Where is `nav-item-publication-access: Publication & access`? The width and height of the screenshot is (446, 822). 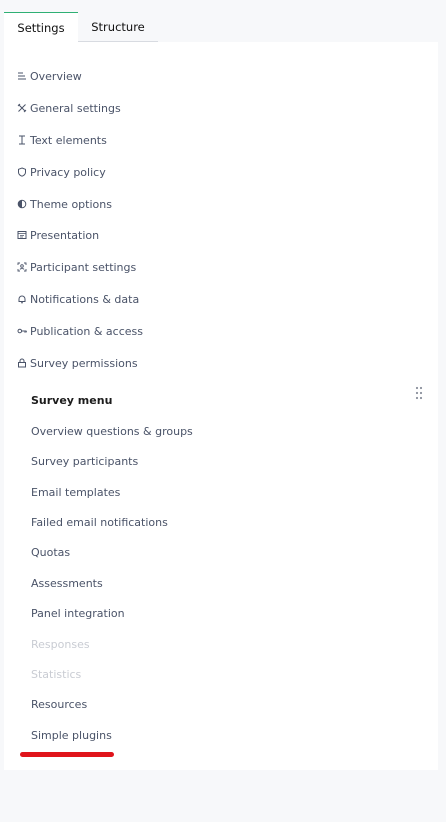 nav-item-publication-access: Publication & access is located at coordinates (79, 331).